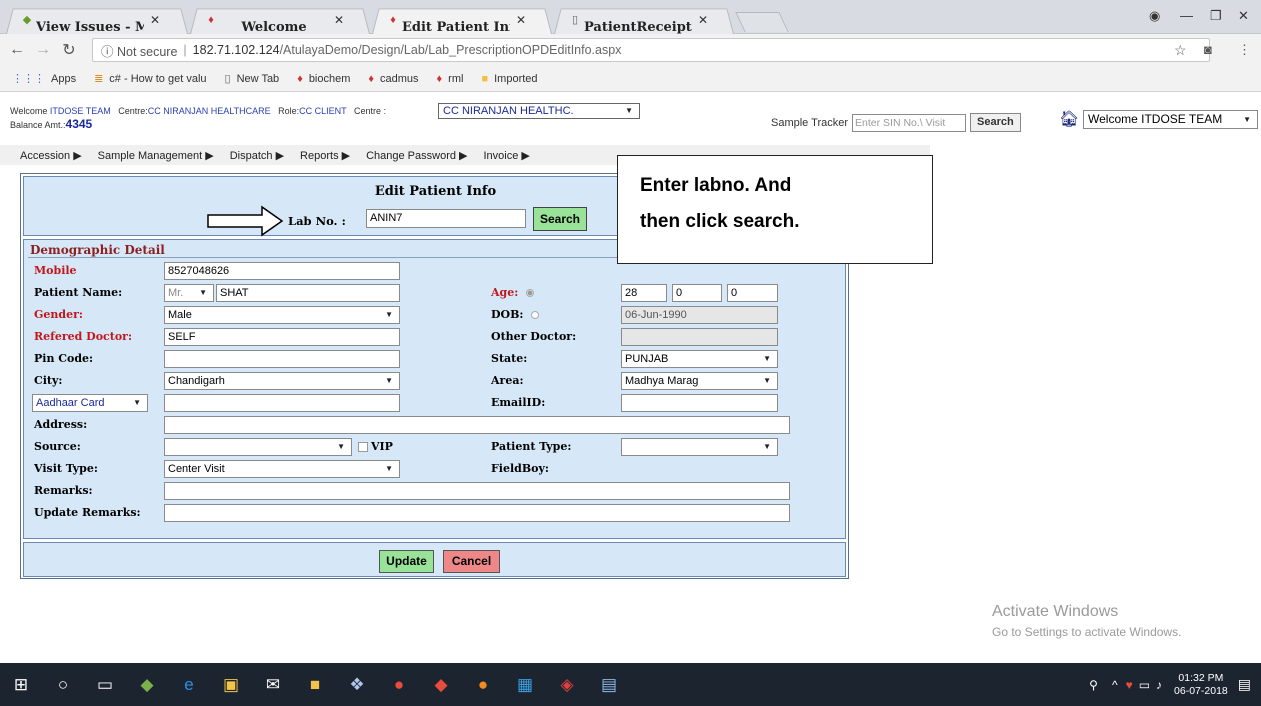 This screenshot has width=1261, height=706. I want to click on clock: 01:32 PM 06-07-2018, so click(1201, 685).